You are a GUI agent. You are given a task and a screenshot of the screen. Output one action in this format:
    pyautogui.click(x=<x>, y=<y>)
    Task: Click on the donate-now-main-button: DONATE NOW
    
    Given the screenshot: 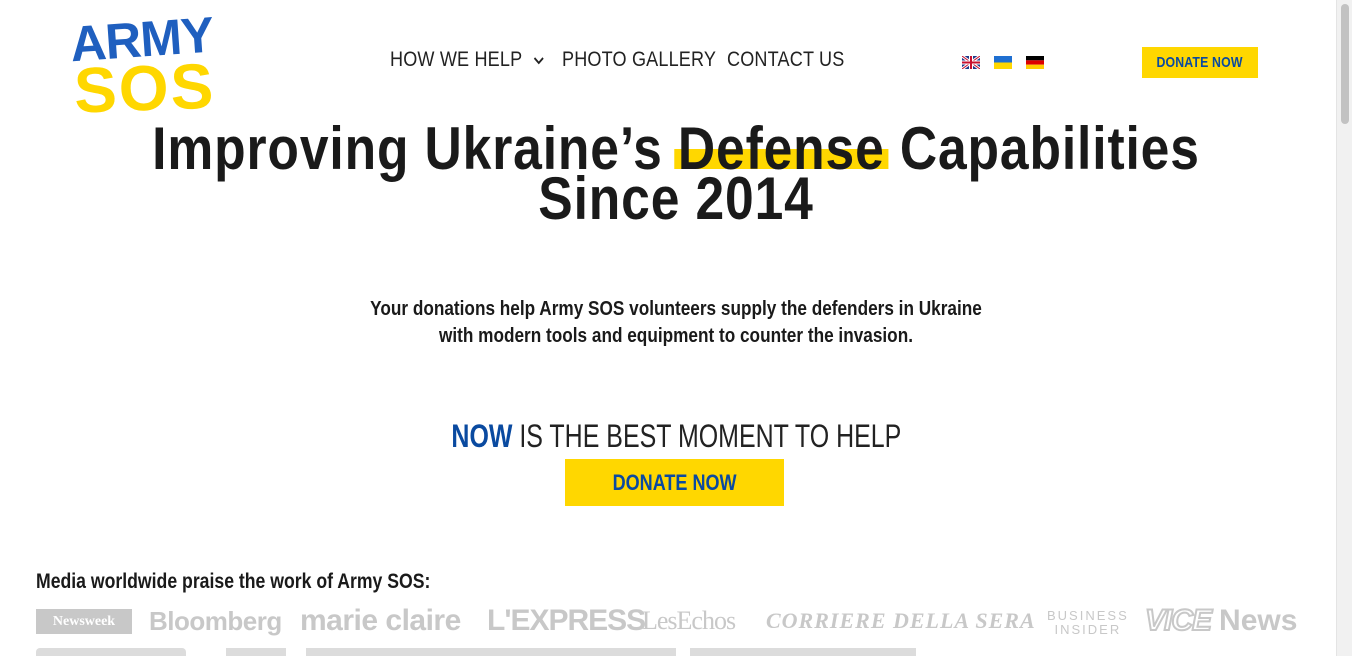 What is the action you would take?
    pyautogui.click(x=674, y=482)
    